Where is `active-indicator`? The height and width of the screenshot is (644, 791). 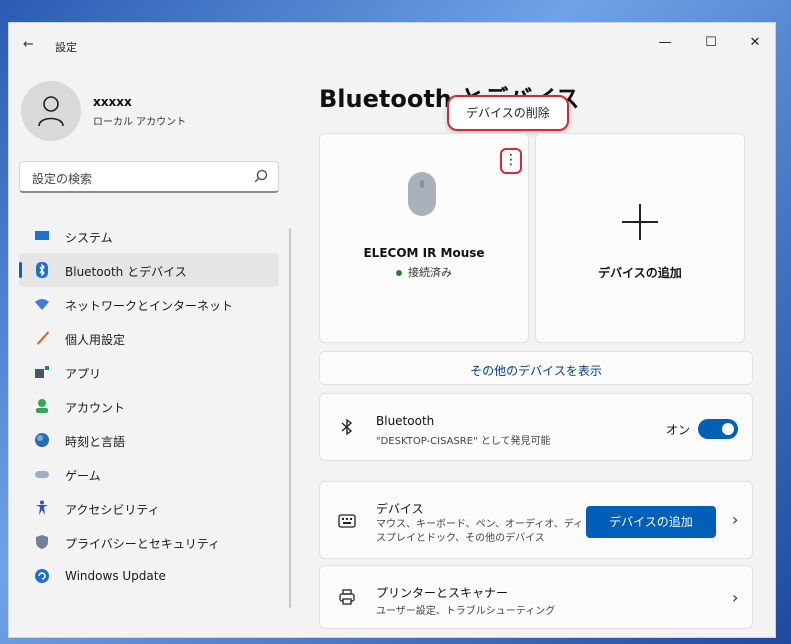
active-indicator is located at coordinates (20, 270).